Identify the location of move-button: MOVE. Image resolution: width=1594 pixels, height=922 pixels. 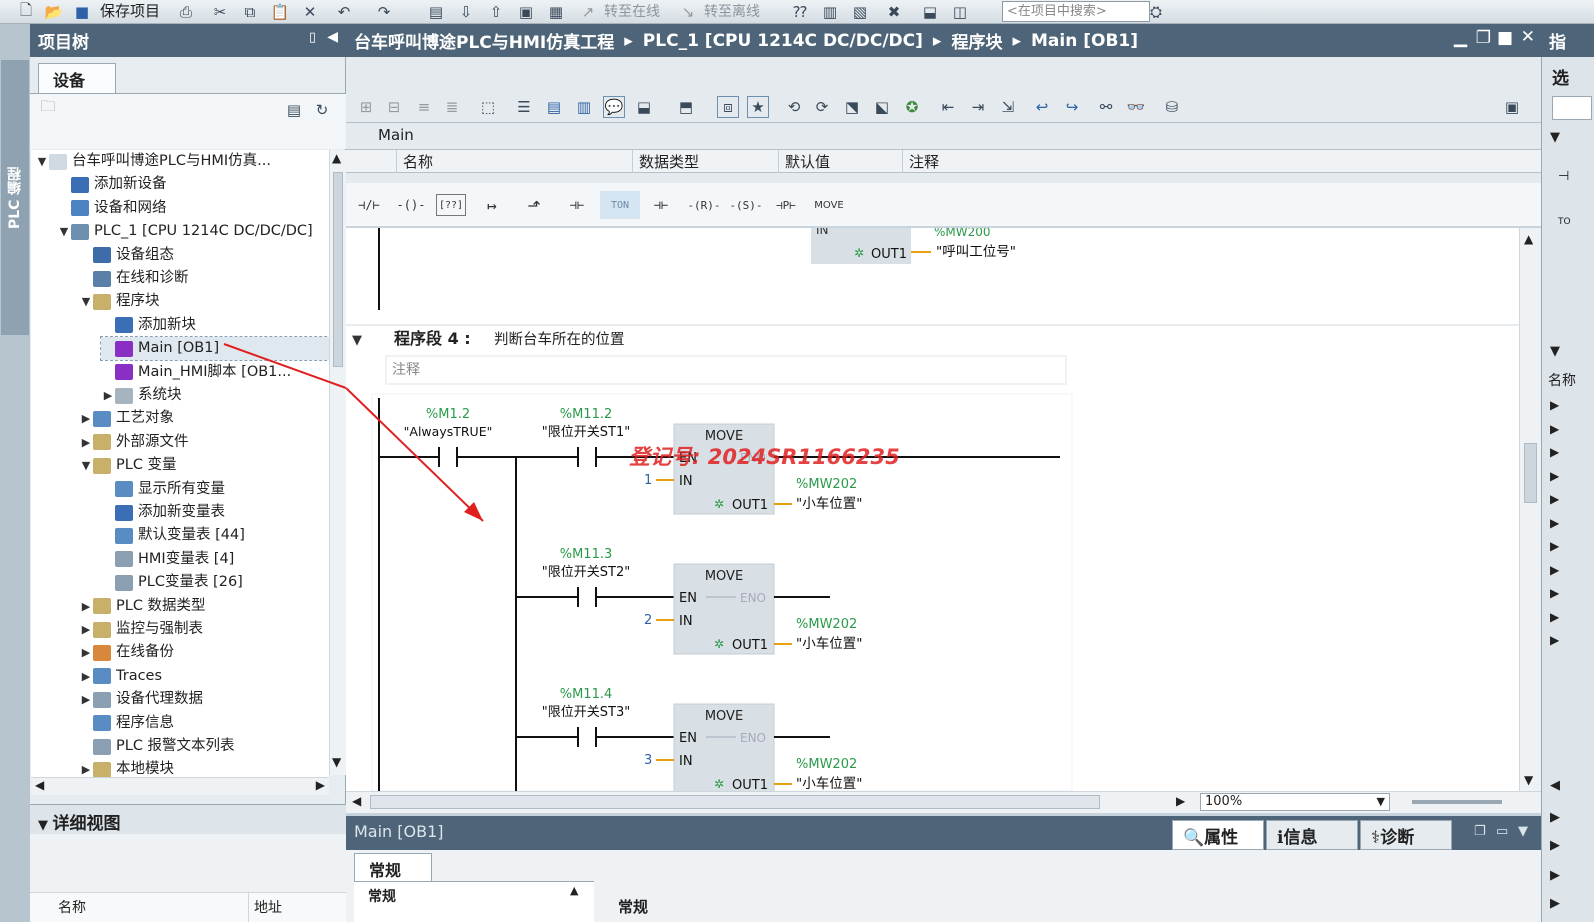
(829, 205).